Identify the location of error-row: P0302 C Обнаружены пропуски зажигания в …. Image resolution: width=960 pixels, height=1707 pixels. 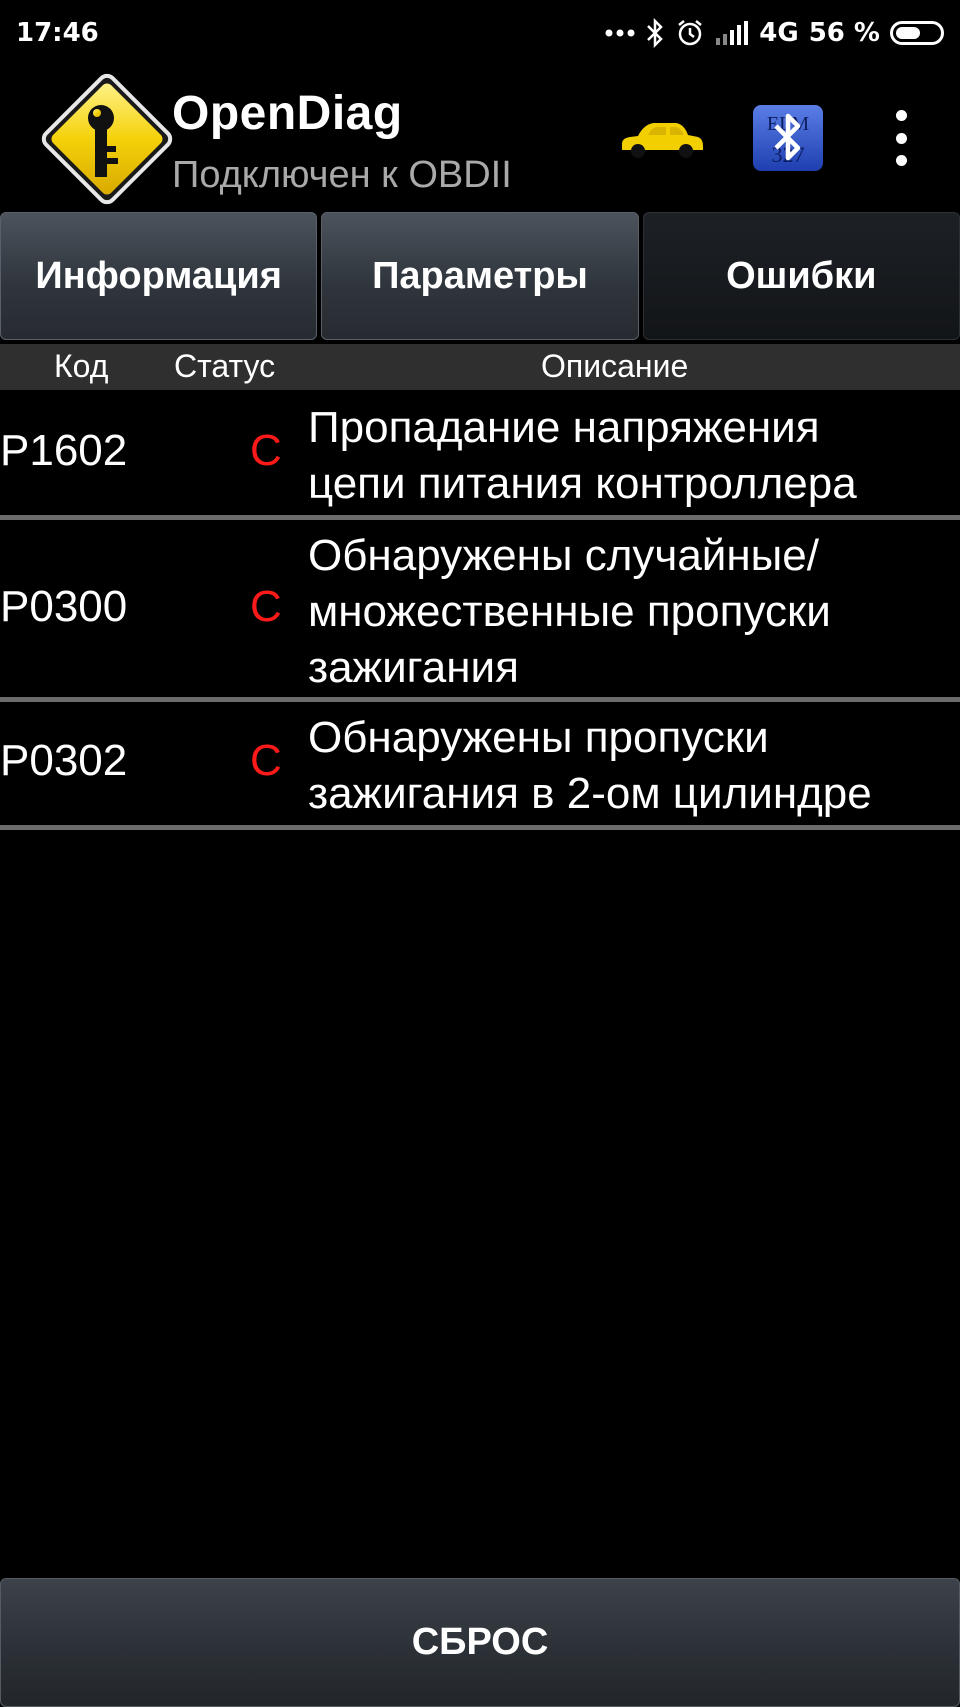
(480, 766).